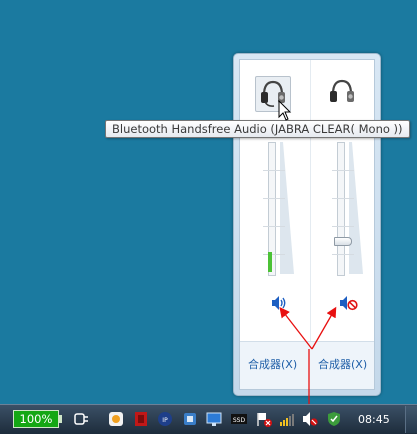 The image size is (417, 434). I want to click on ssd-icon: SSD, so click(239, 419).